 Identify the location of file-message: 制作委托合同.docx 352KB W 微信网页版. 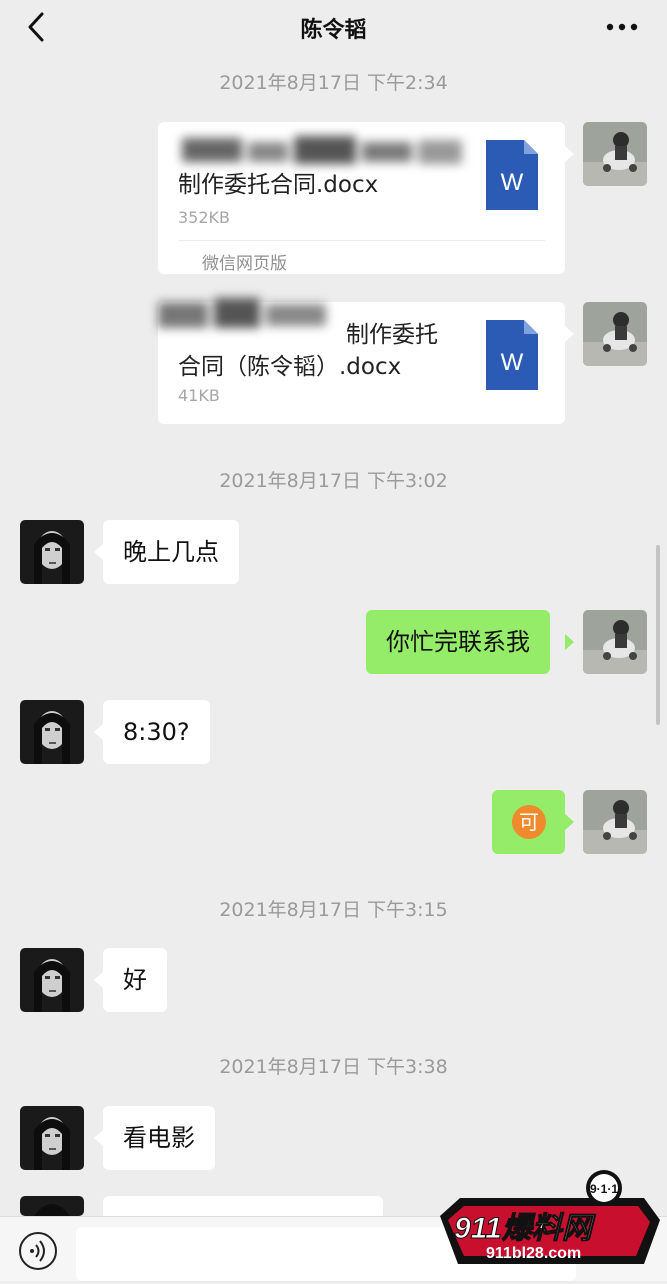
(361, 198).